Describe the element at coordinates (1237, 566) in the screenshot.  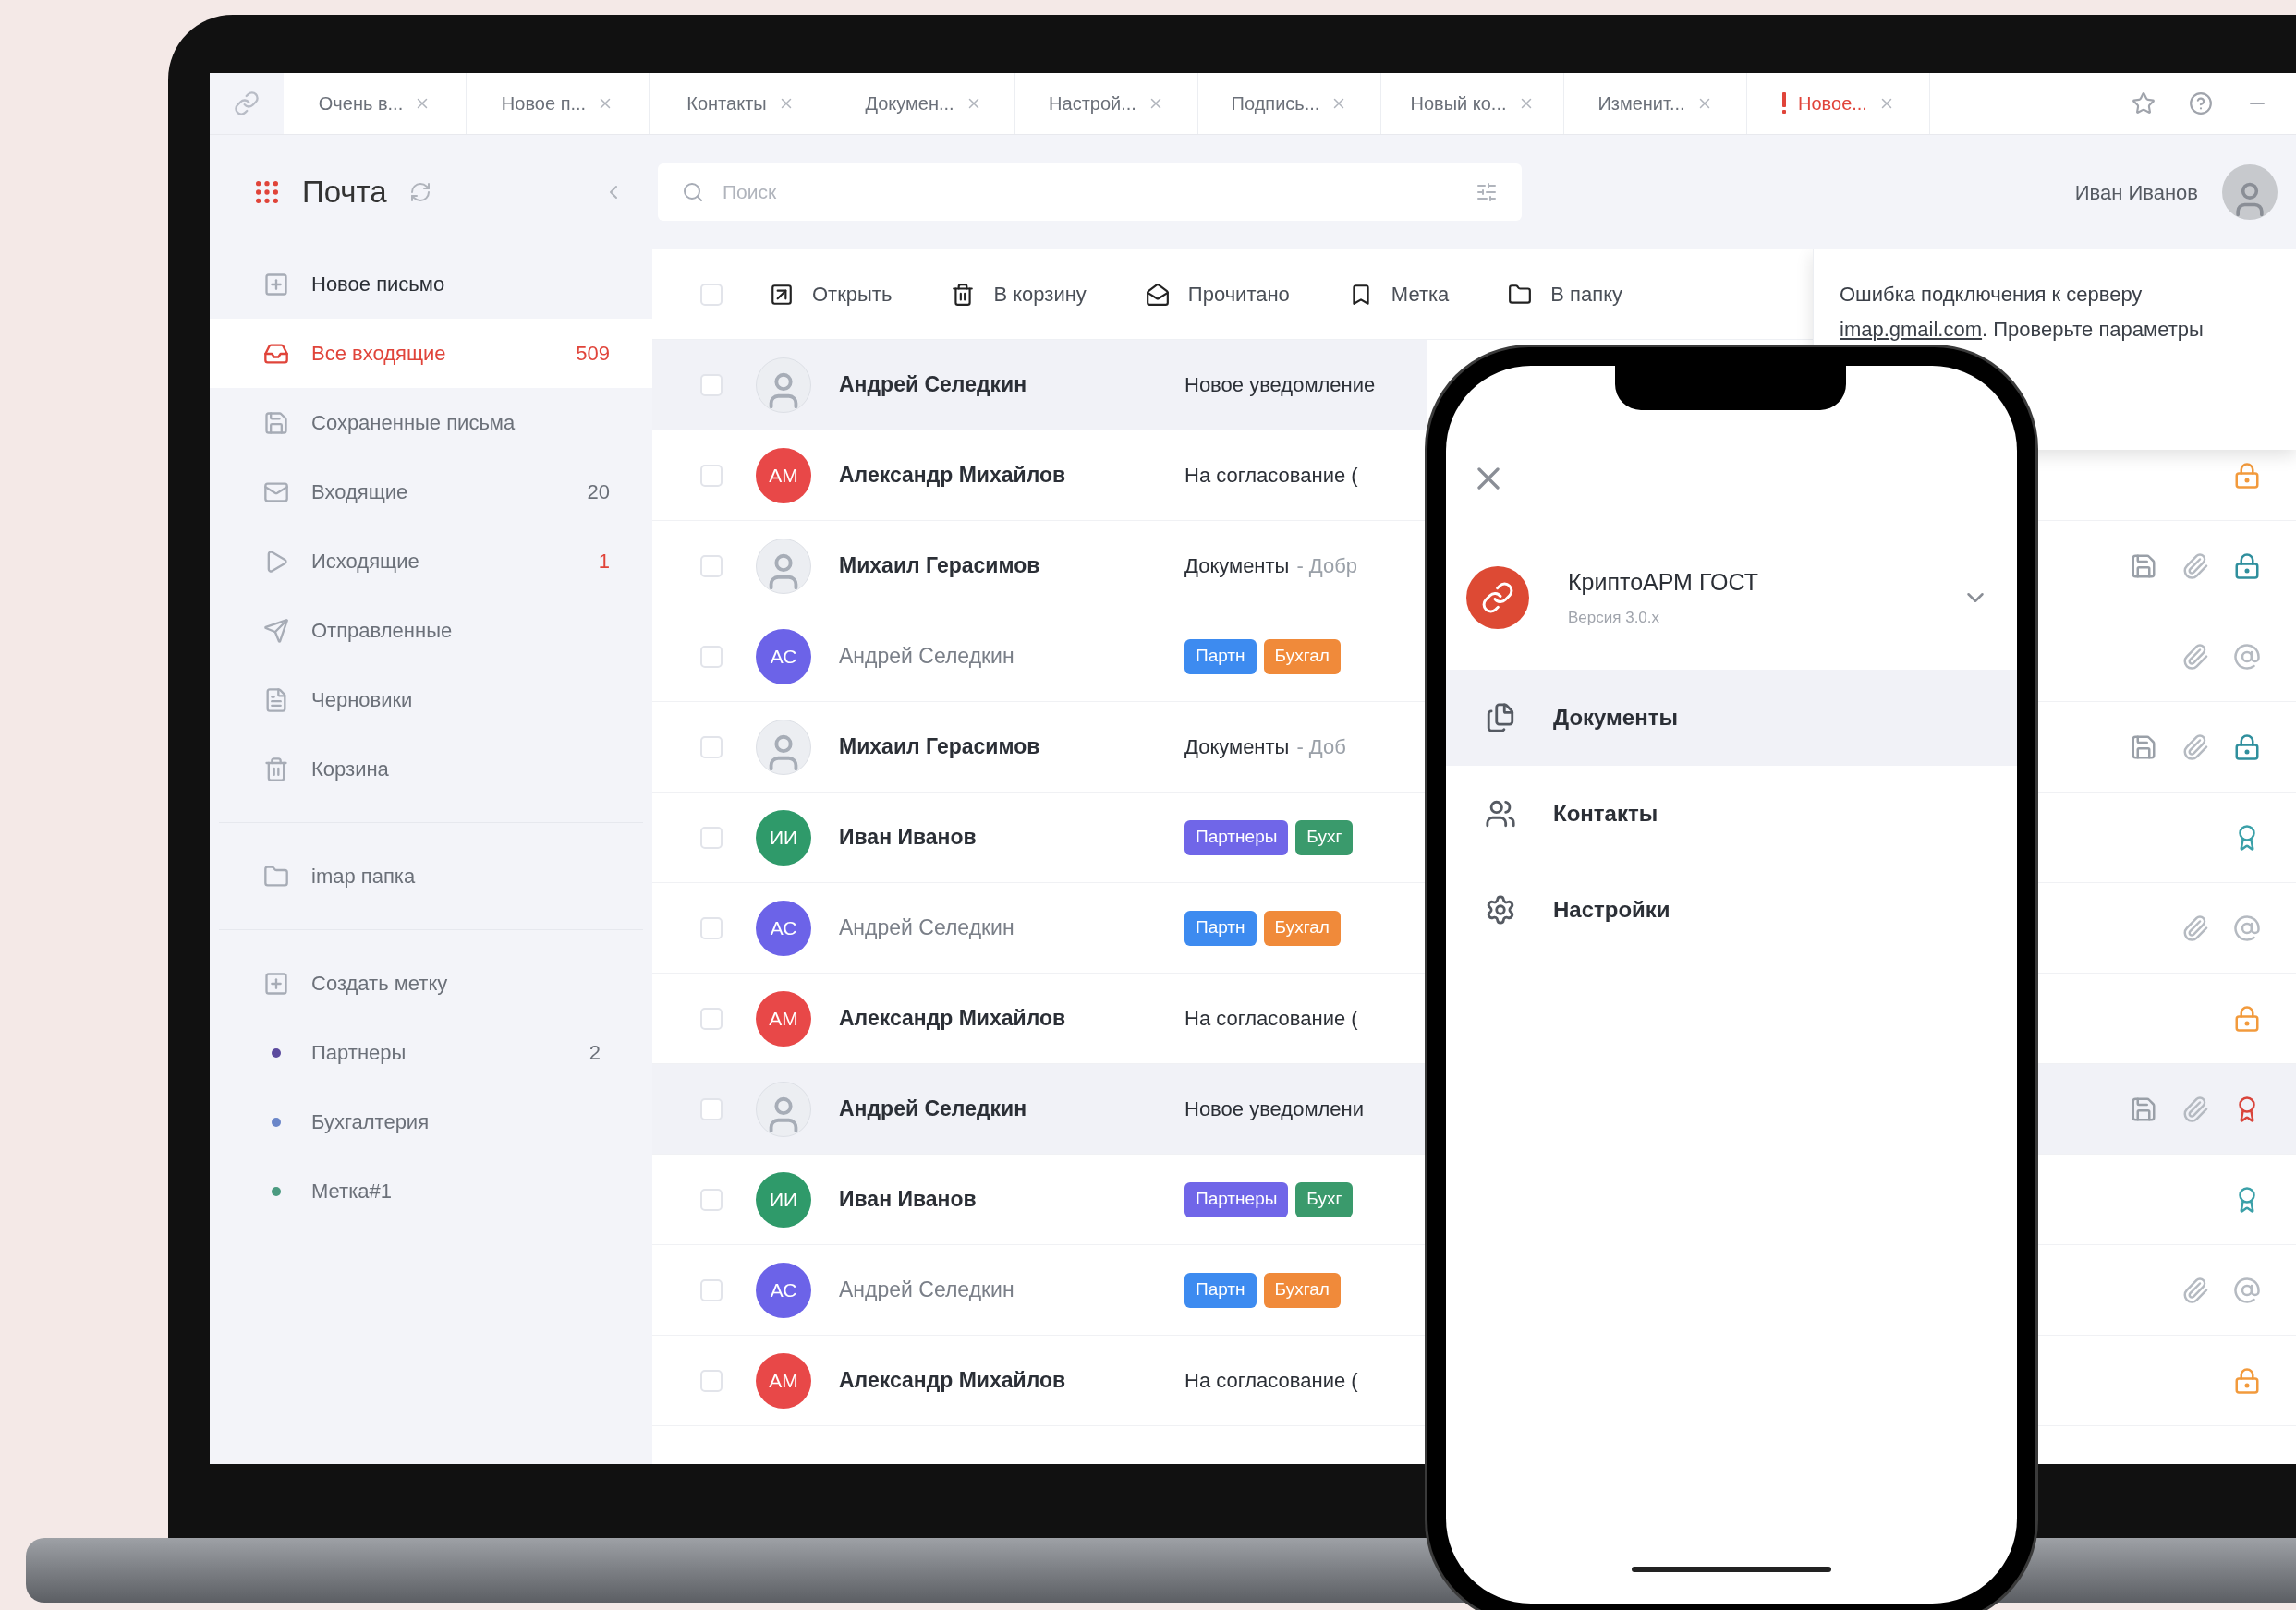
I see `subject-text: Документы` at that location.